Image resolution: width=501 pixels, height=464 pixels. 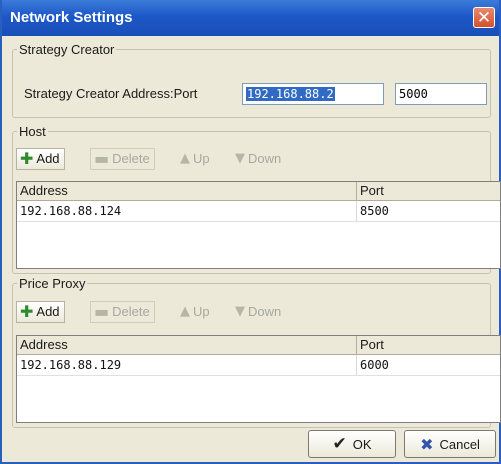 What do you see at coordinates (250, 18) in the screenshot?
I see `title-bar: Network Settings ✕` at bounding box center [250, 18].